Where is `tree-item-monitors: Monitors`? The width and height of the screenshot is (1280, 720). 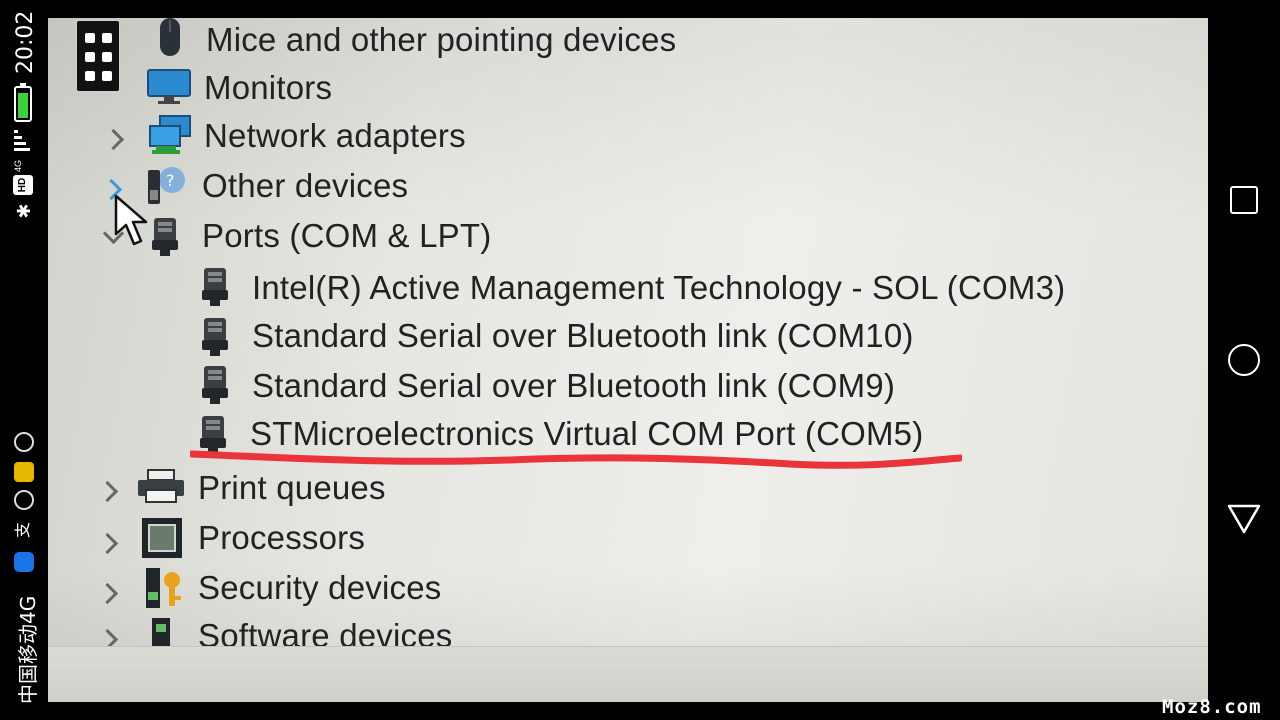
tree-item-monitors: Monitors is located at coordinates (268, 88).